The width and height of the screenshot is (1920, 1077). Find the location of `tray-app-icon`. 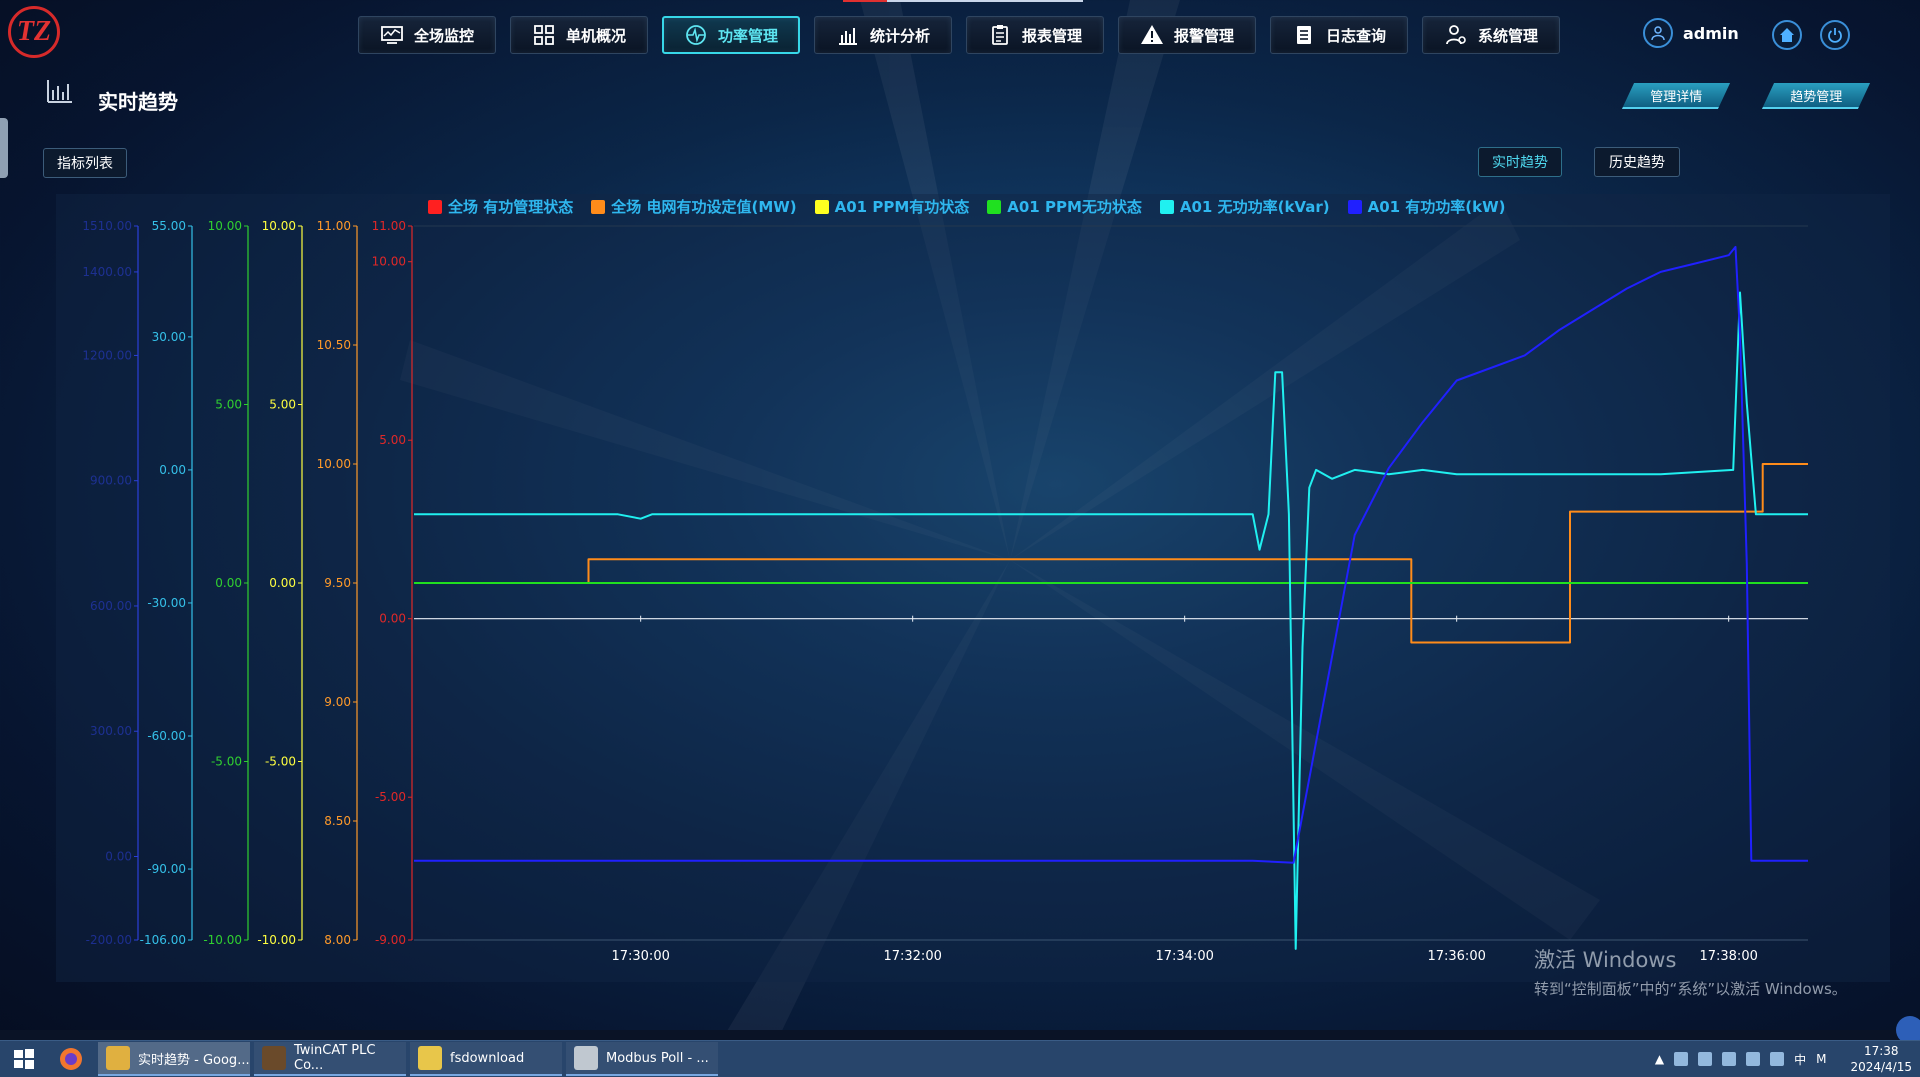

tray-app-icon is located at coordinates (1705, 1059).